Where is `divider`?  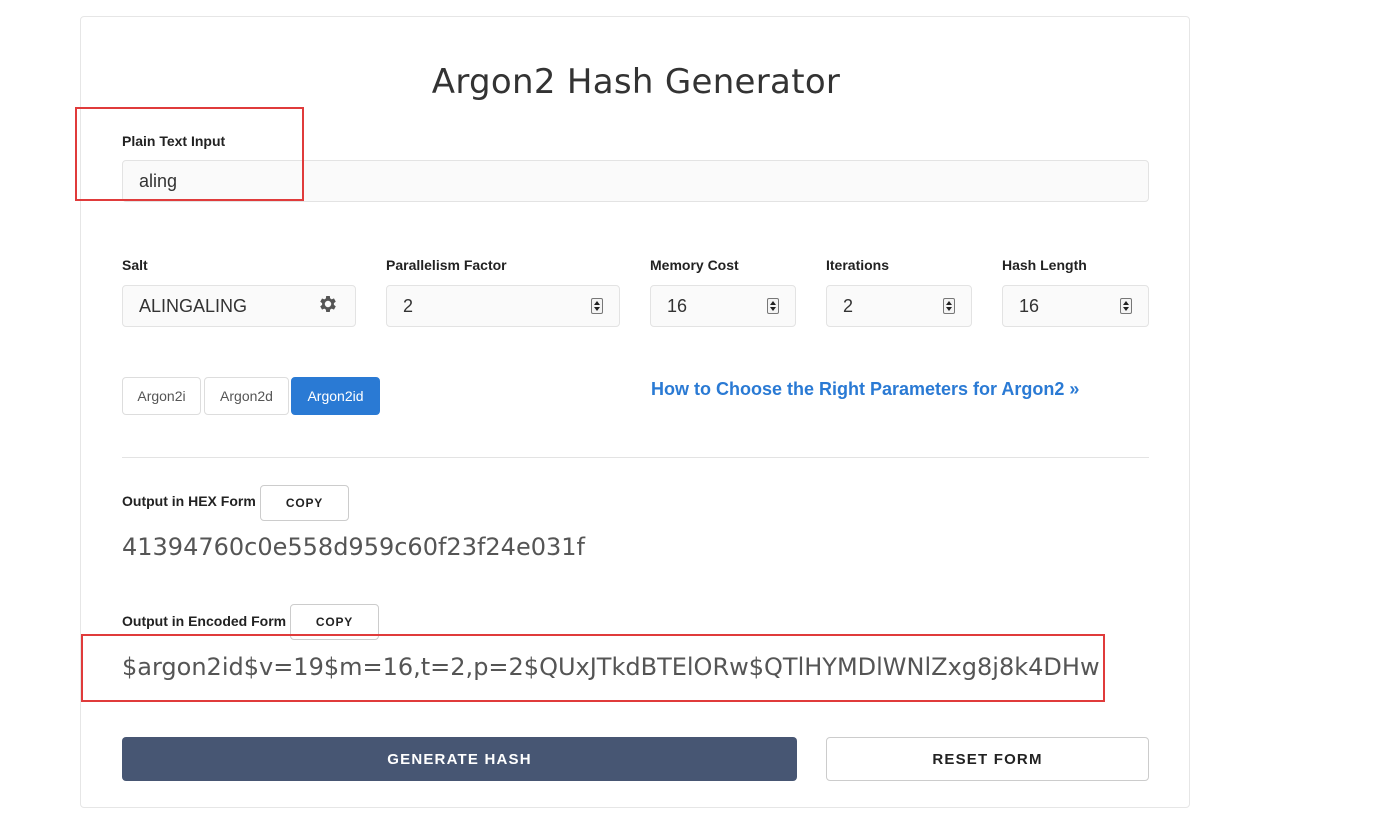 divider is located at coordinates (635, 457).